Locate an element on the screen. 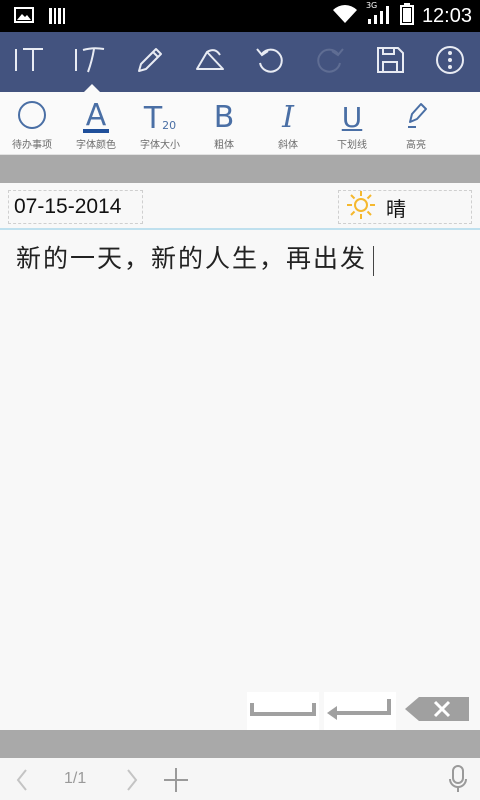  highlight-icon is located at coordinates (416, 117).